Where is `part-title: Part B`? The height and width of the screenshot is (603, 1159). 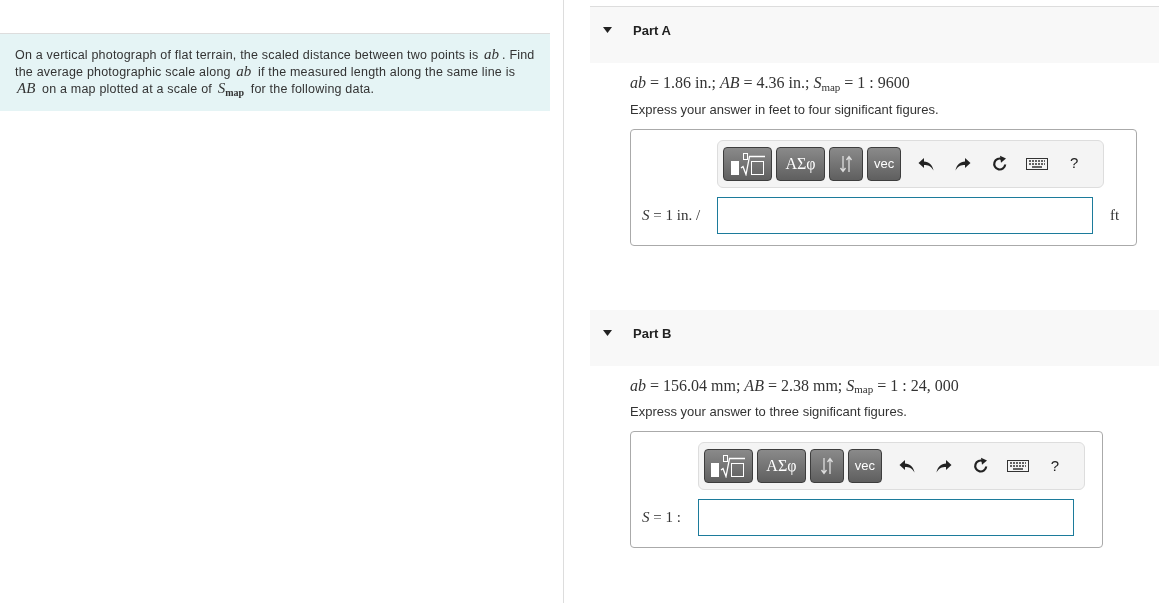 part-title: Part B is located at coordinates (652, 333).